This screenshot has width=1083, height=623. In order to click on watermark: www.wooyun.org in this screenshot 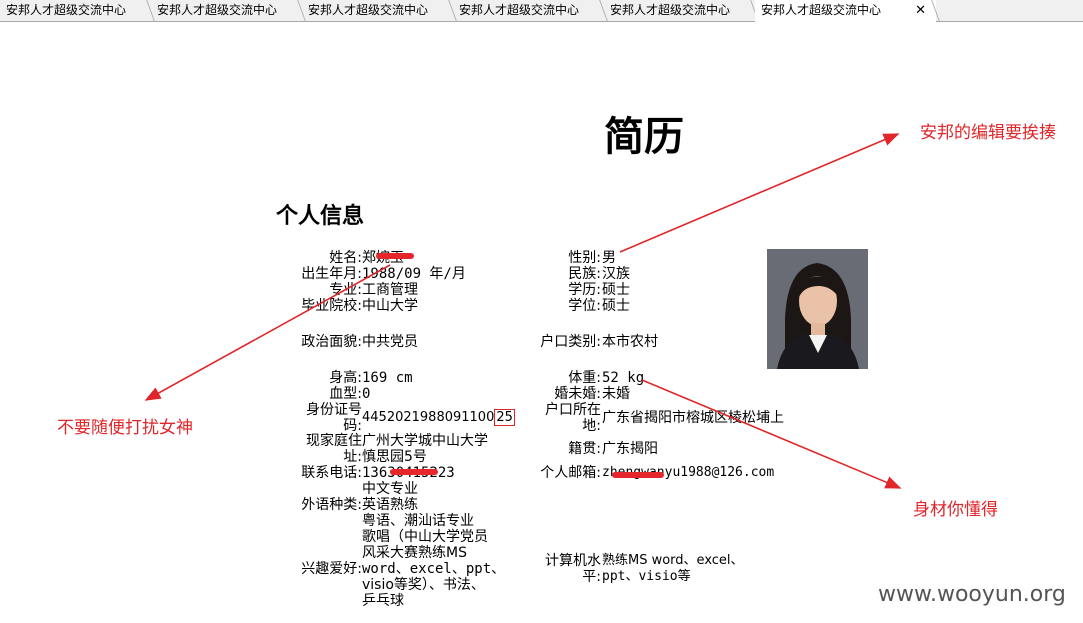, I will do `click(972, 594)`.